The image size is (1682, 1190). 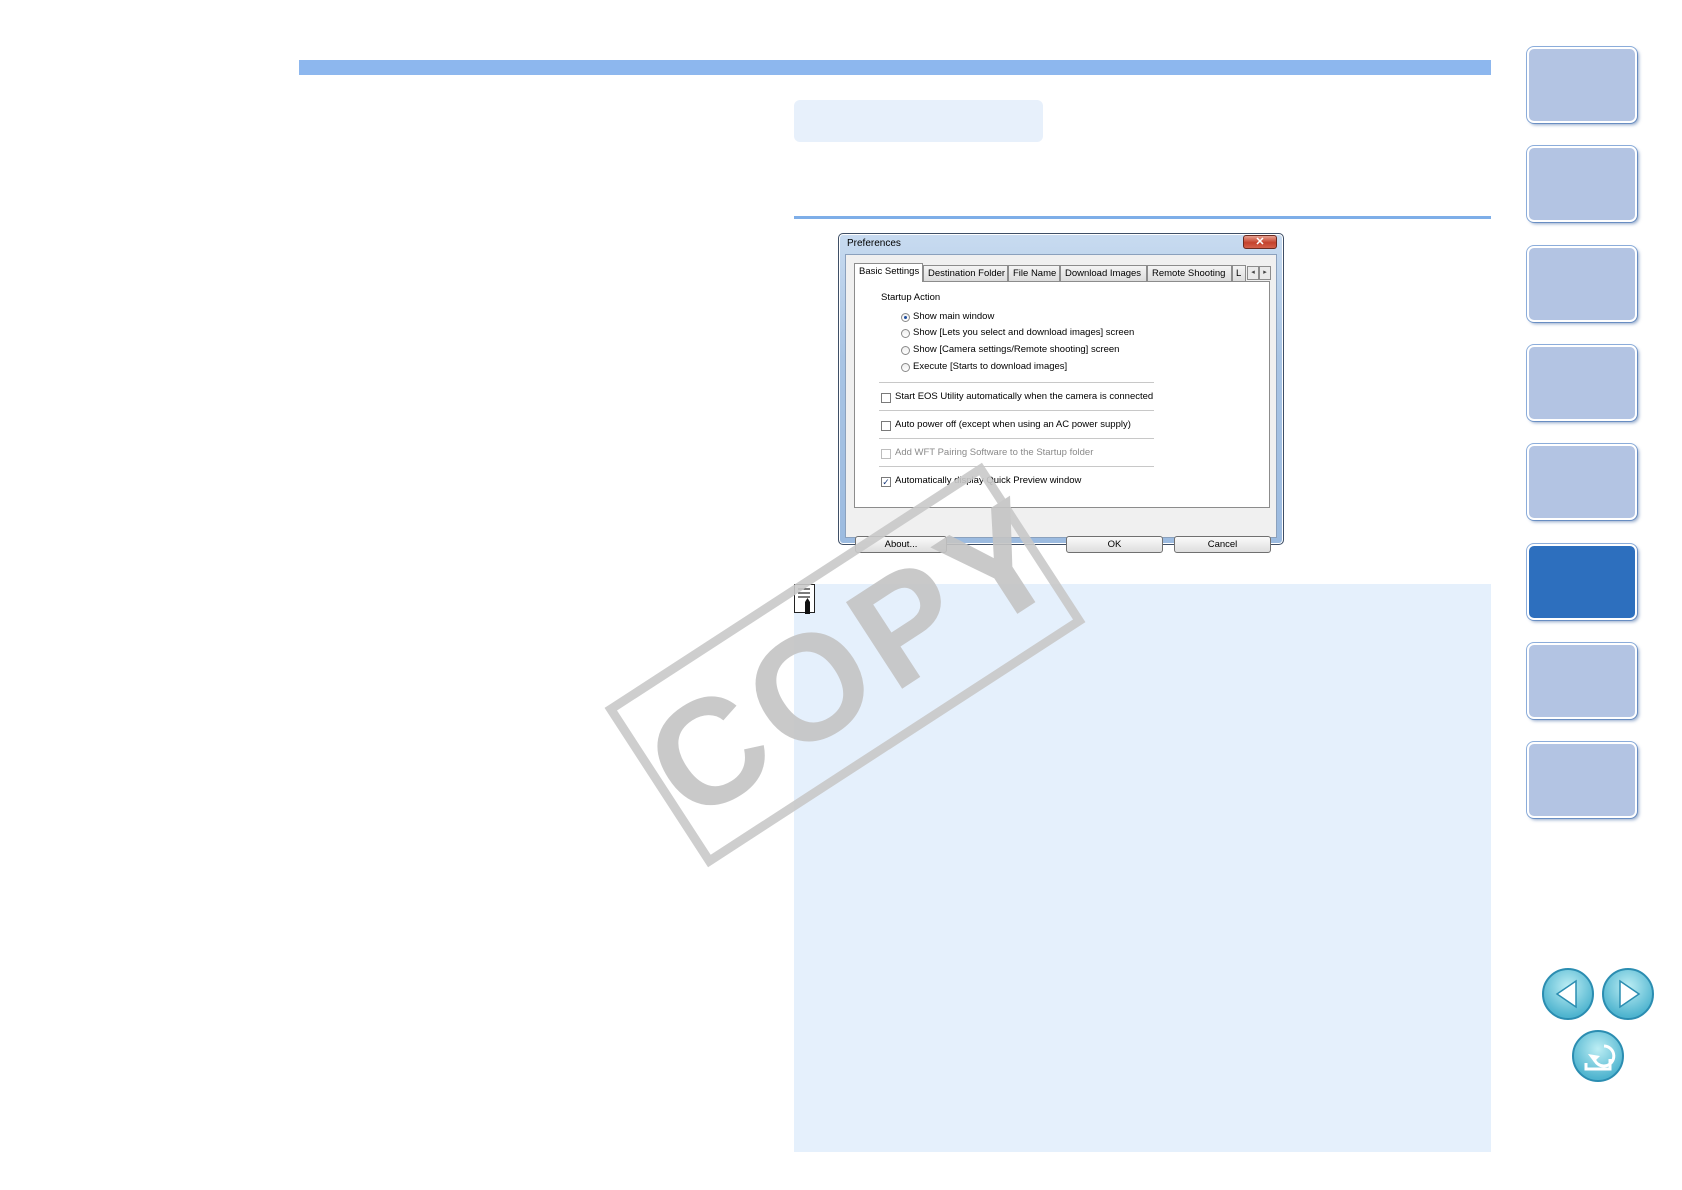 What do you see at coordinates (905, 317) in the screenshot?
I see `radio-show-main-window` at bounding box center [905, 317].